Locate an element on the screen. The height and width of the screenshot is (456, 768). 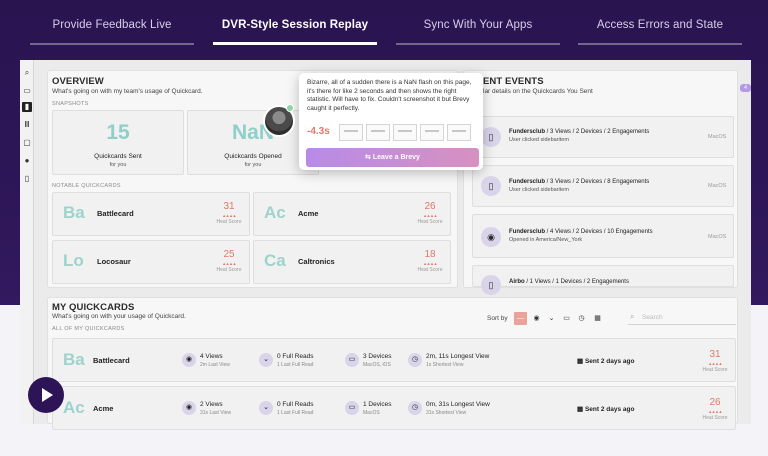
tab-session-replay: DVR-Style Session Replay is located at coordinates (295, 24).